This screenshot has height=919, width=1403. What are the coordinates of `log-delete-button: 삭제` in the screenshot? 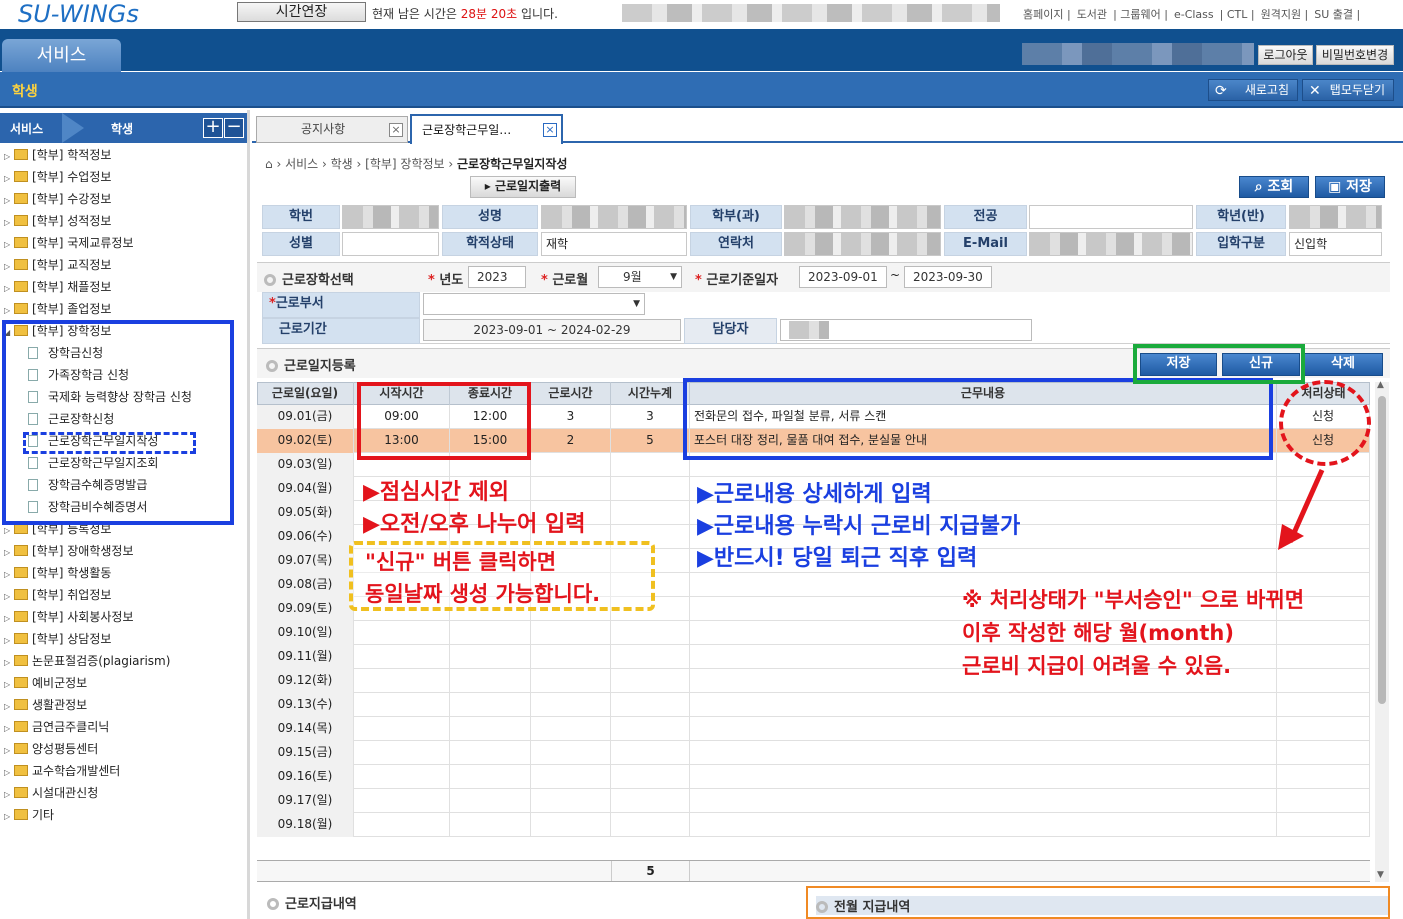 It's located at (1343, 364).